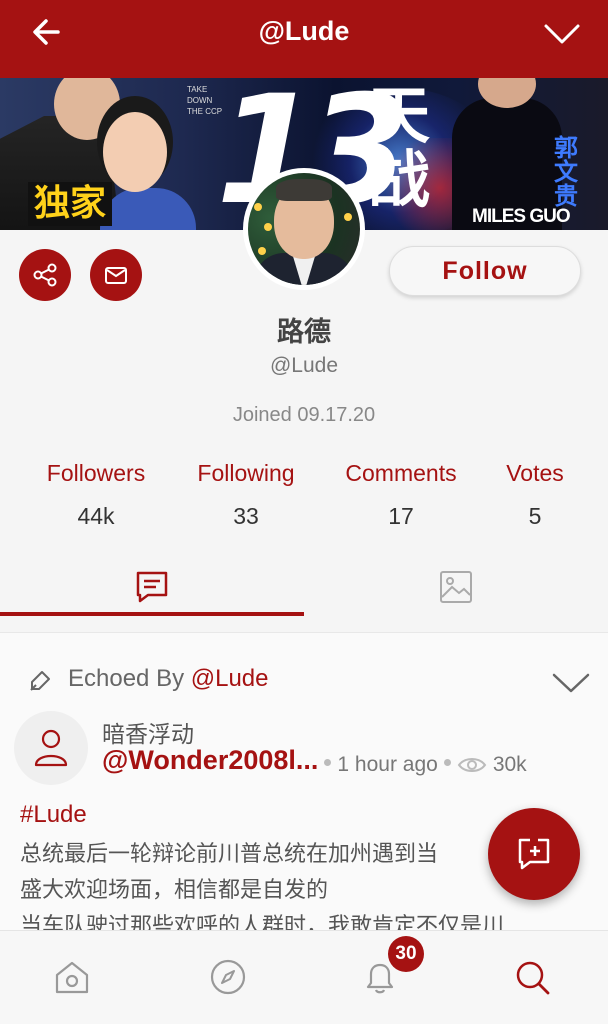  Describe the element at coordinates (70, 204) in the screenshot. I see `banner-exclusive-tag: 独家` at that location.